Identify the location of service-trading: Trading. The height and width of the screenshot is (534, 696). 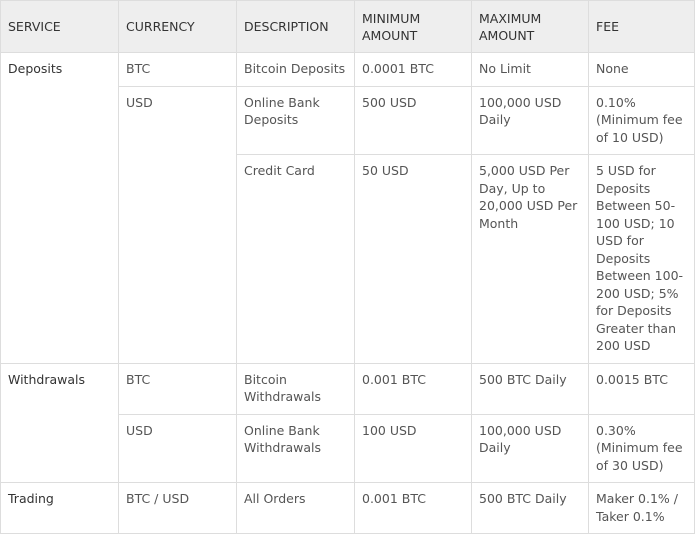
(59, 508).